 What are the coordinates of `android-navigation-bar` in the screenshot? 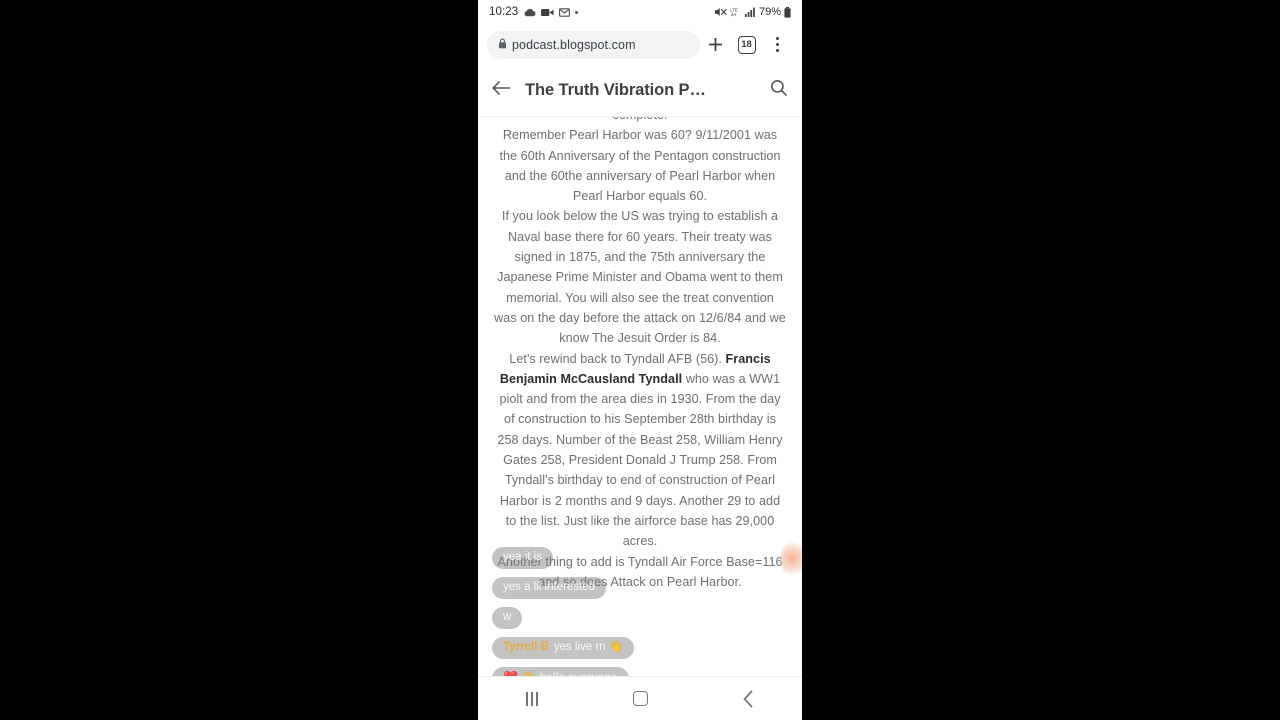 It's located at (640, 698).